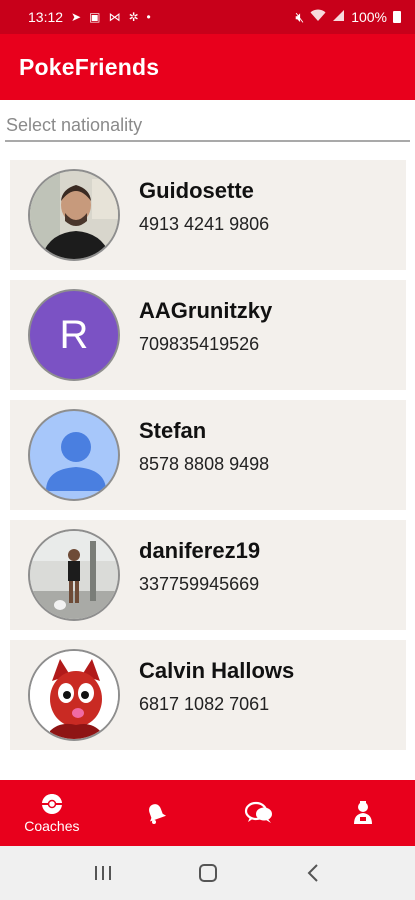 This screenshot has height=900, width=415. I want to click on bottom-navigation: Coaches, so click(207, 813).